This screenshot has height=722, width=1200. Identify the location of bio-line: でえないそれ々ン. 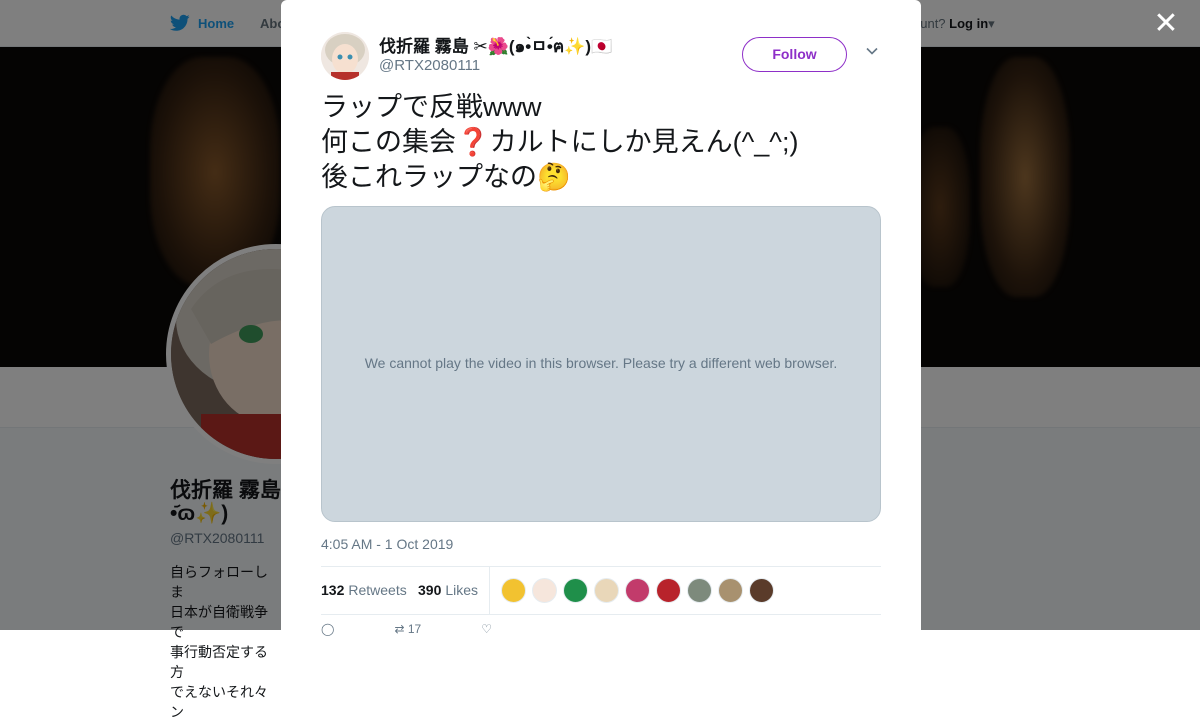
(219, 702).